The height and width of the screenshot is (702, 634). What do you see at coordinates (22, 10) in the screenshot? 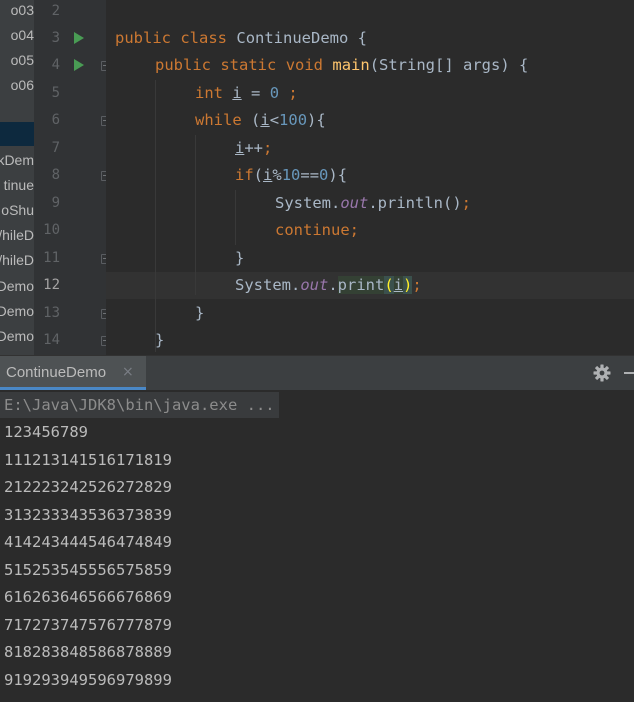
I see `tree-item-label: o03` at bounding box center [22, 10].